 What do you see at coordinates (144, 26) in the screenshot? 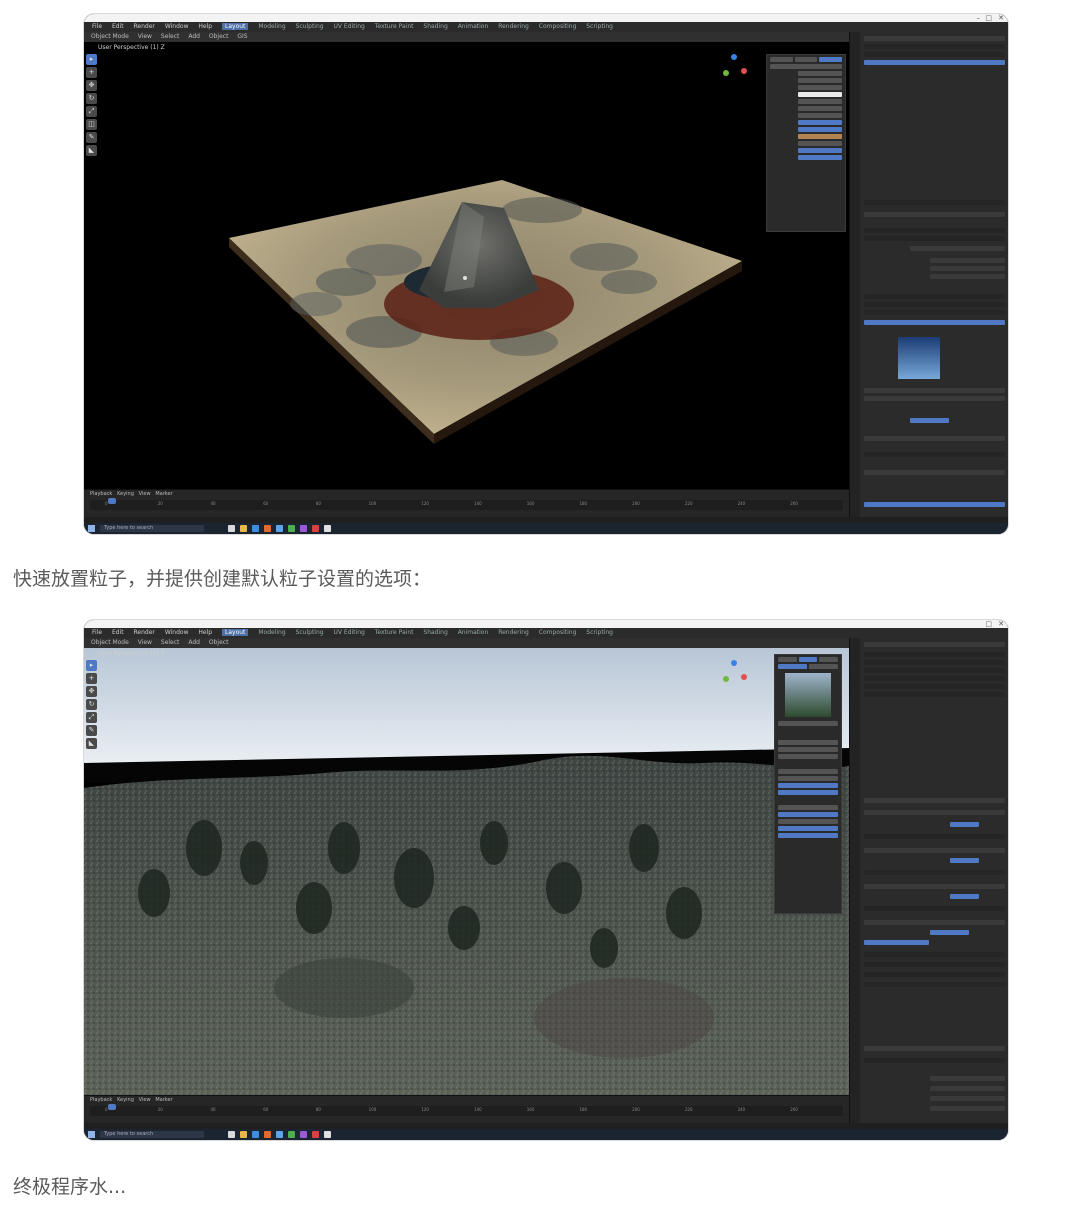
I see `menu-render: Render` at bounding box center [144, 26].